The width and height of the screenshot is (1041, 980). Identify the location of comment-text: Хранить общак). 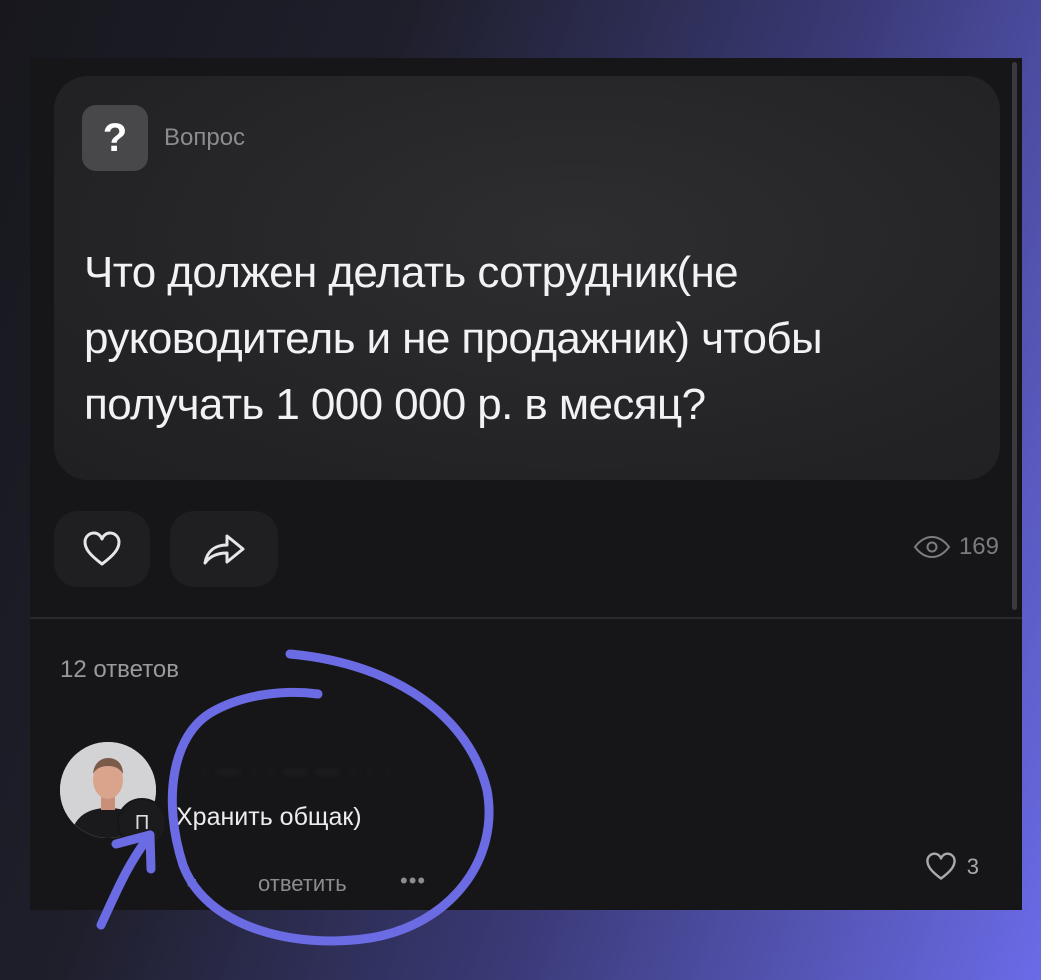
(269, 817).